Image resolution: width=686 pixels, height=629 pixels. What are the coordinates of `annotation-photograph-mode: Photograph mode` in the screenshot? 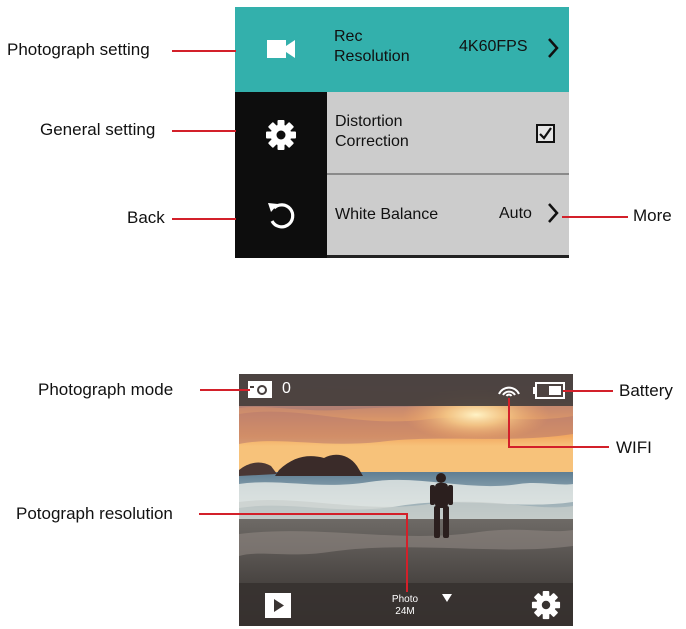 It's located at (106, 389).